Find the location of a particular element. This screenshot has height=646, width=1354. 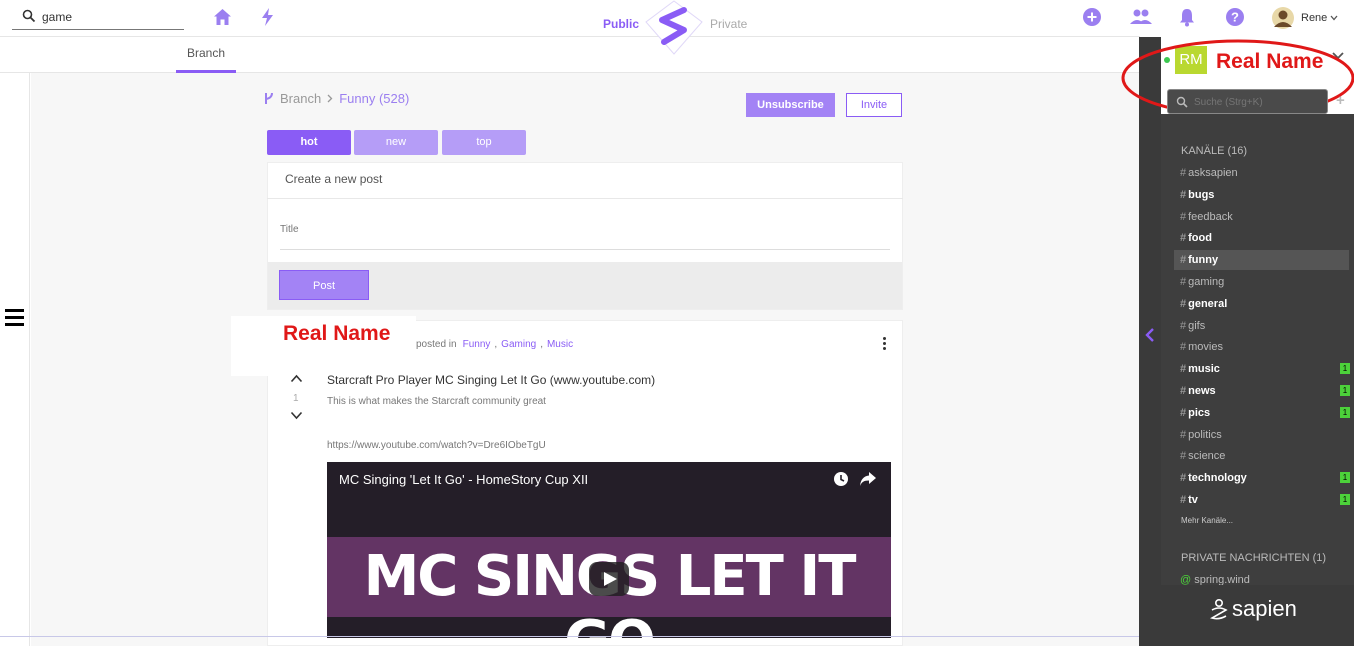

sub-nav is located at coordinates (570, 55).